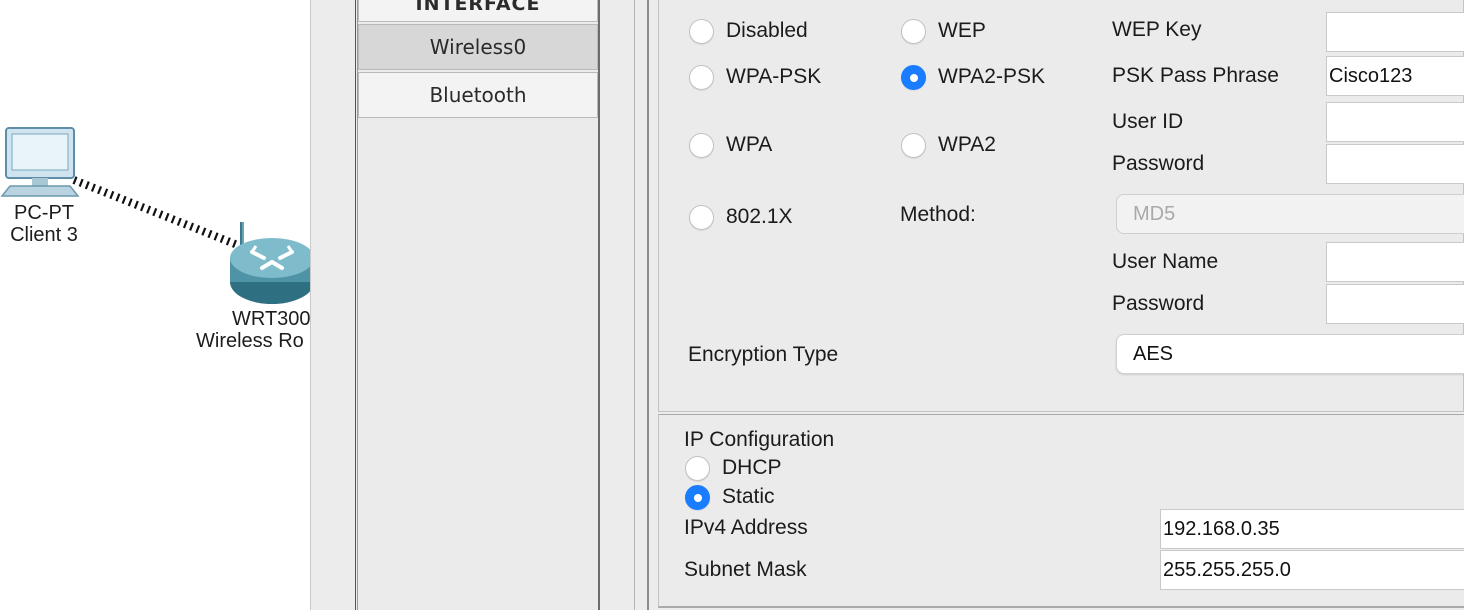  What do you see at coordinates (1395, 76) in the screenshot?
I see `psk-pass-phrase-field: Cisco123` at bounding box center [1395, 76].